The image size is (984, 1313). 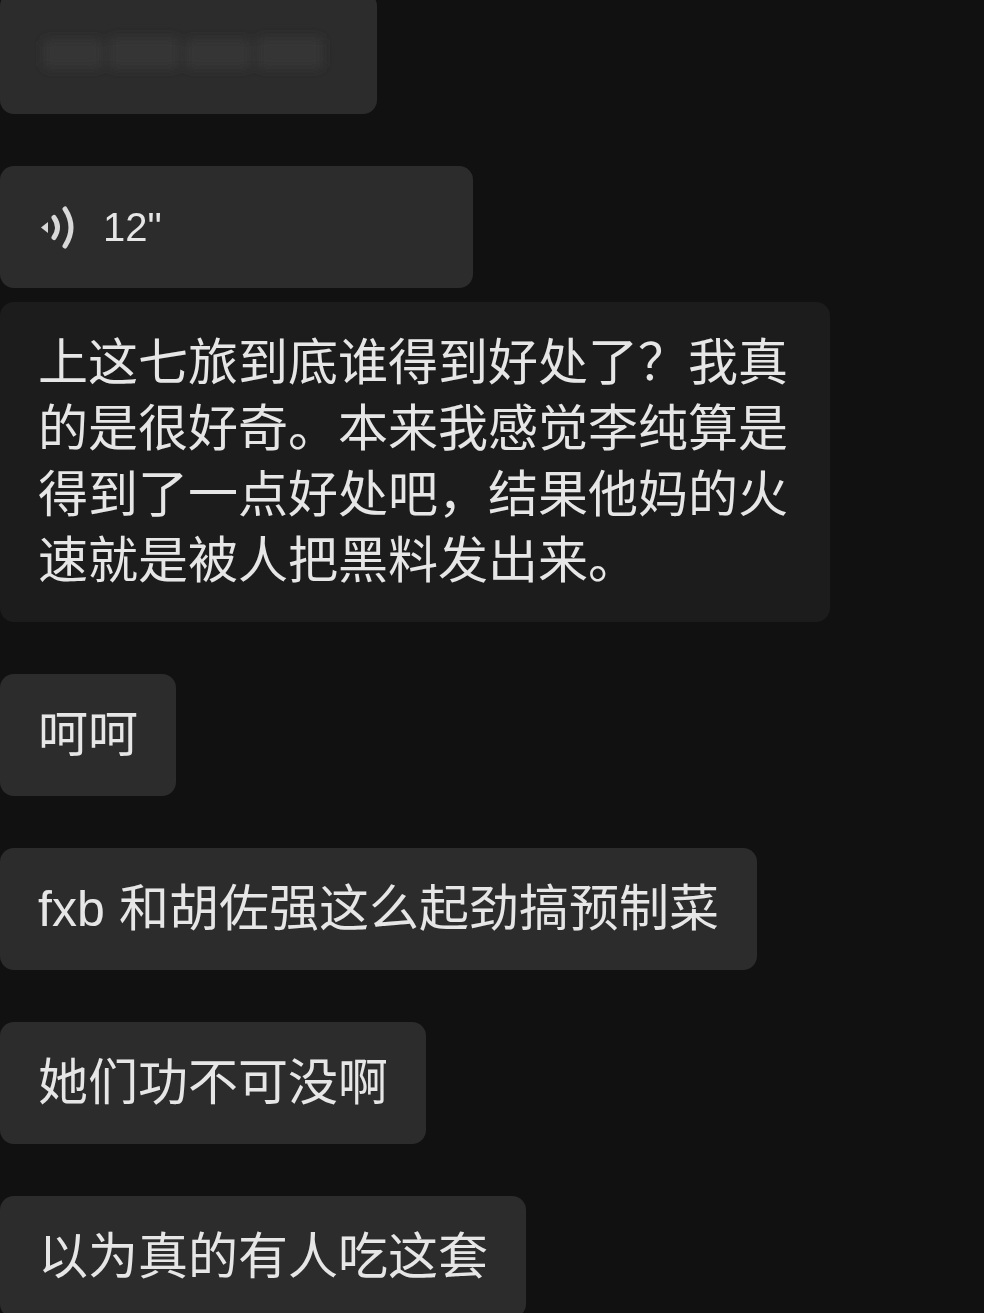 I want to click on voice-duration: 12", so click(x=132, y=227).